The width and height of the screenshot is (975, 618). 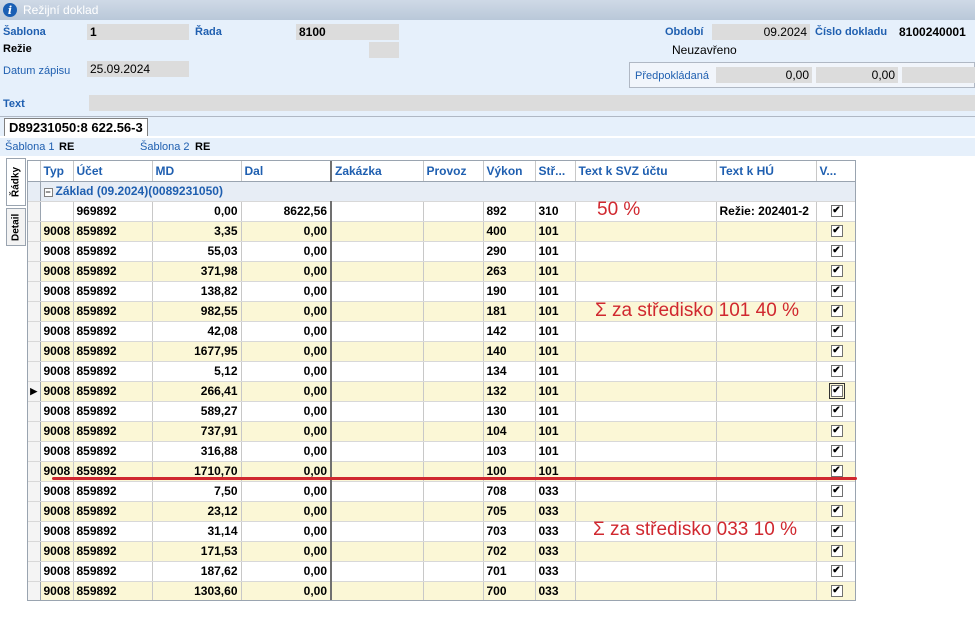 I want to click on column-header-ucet: Účet, so click(x=113, y=171).